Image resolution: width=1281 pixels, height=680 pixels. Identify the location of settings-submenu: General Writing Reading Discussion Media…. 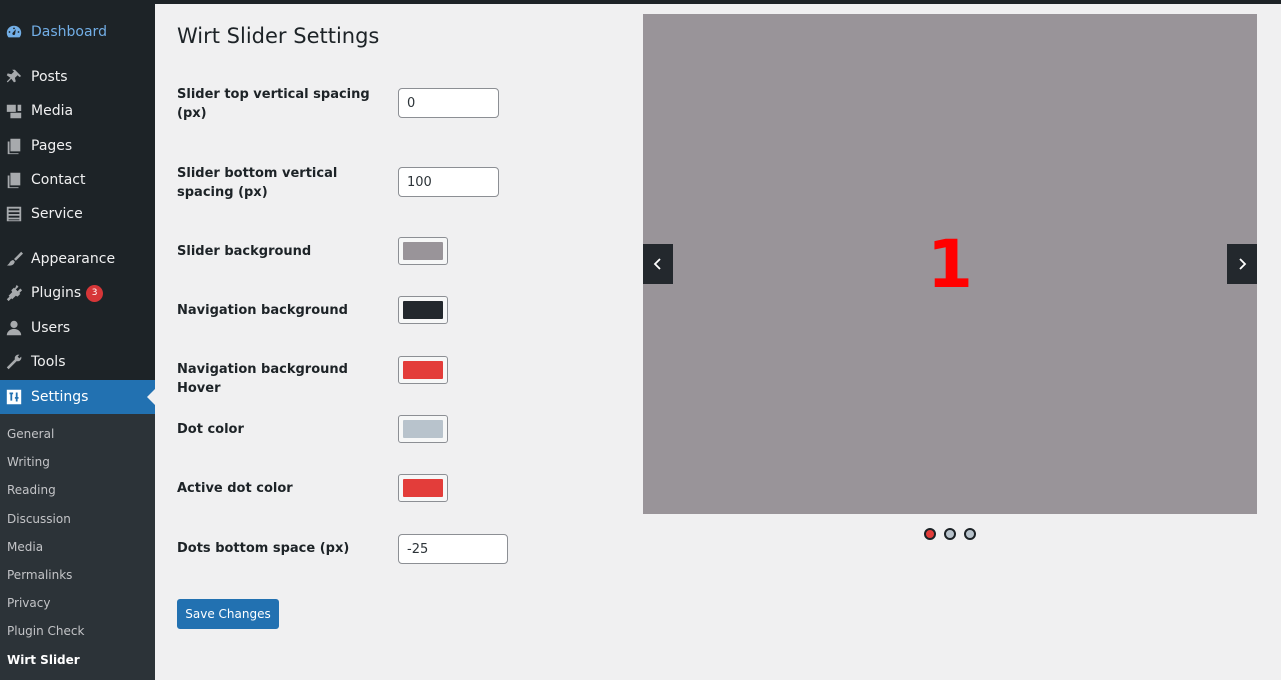
(77, 547).